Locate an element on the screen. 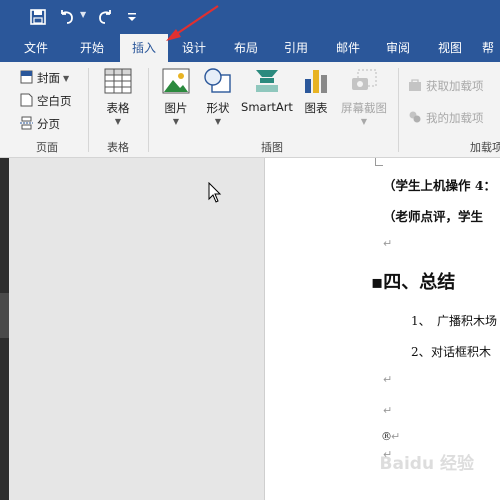  addins-icon is located at coordinates (415, 118).